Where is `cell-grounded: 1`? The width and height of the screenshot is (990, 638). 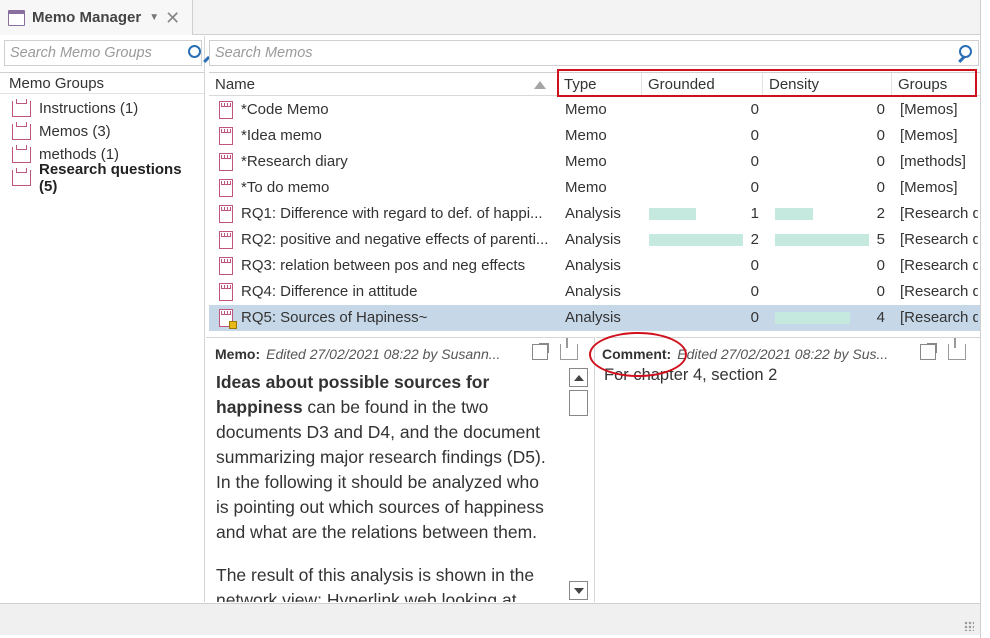
cell-grounded: 1 is located at coordinates (754, 213).